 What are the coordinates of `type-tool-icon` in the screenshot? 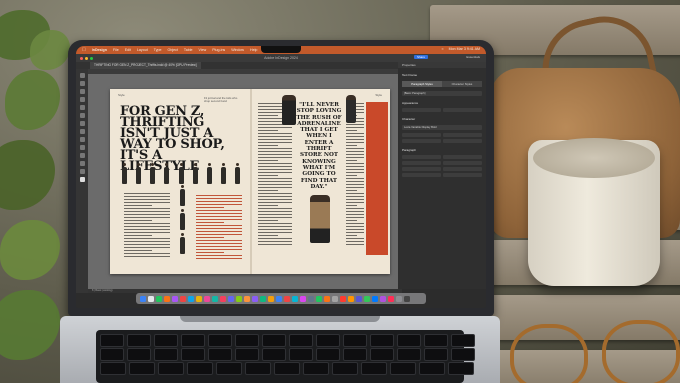 It's located at (82, 99).